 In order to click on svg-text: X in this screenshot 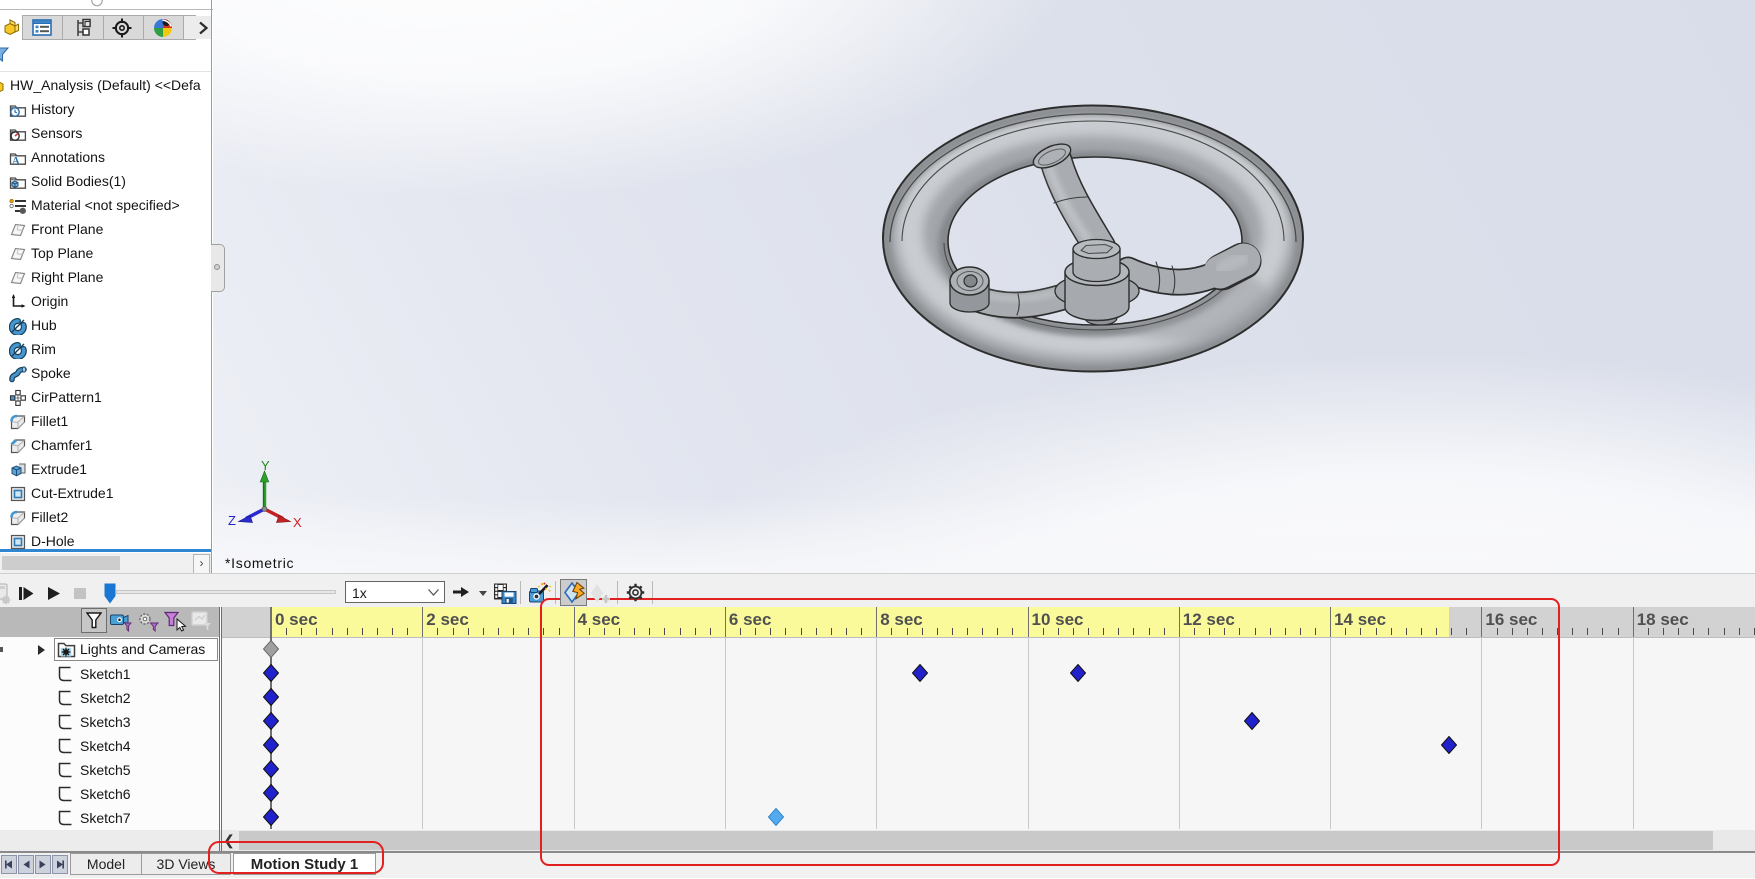, I will do `click(297, 522)`.